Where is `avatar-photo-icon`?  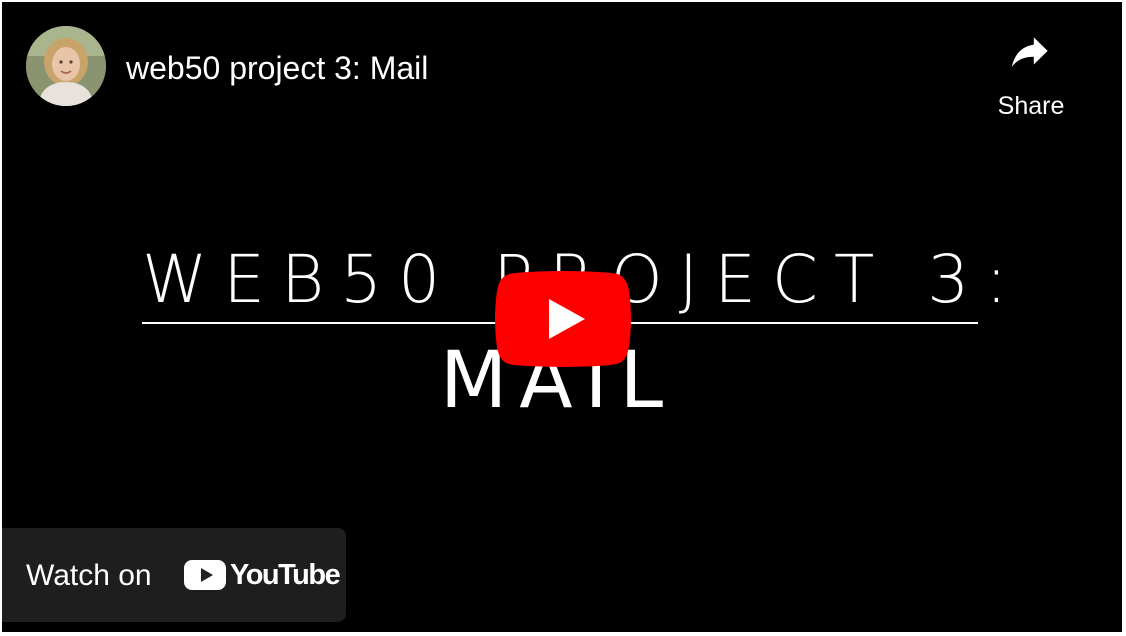 avatar-photo-icon is located at coordinates (66, 66).